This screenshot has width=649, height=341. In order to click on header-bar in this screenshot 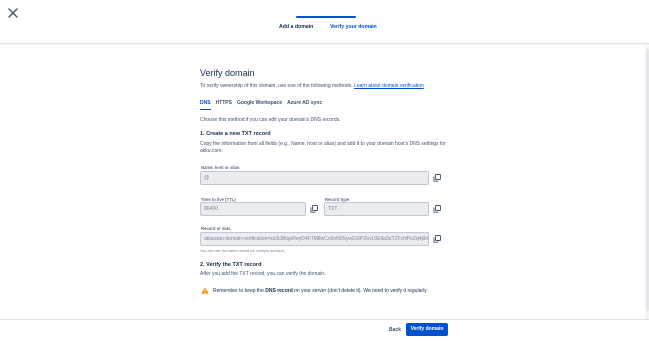, I will do `click(324, 22)`.